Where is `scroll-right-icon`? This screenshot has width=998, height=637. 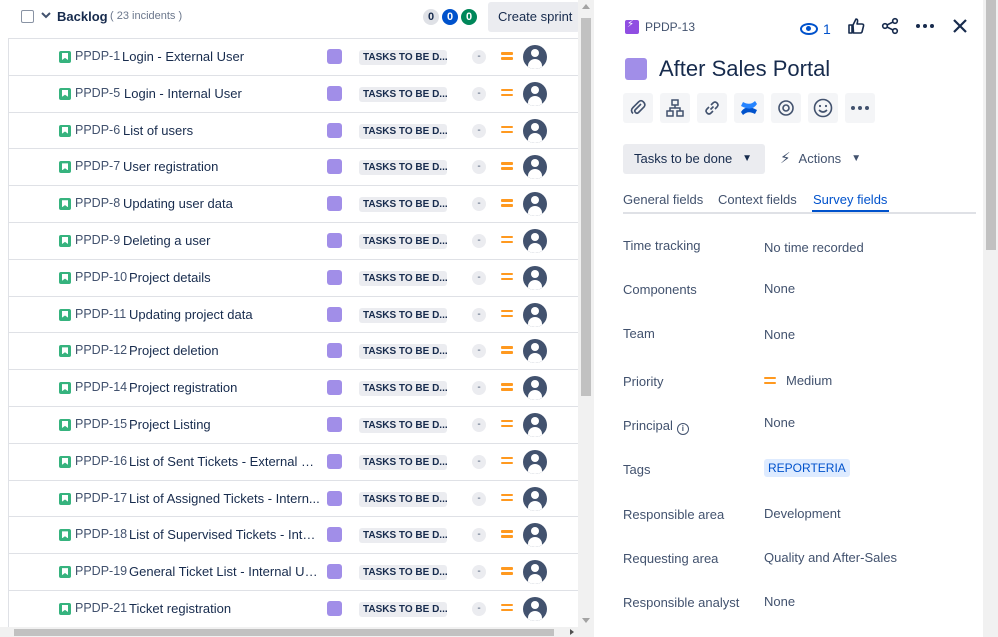 scroll-right-icon is located at coordinates (572, 632).